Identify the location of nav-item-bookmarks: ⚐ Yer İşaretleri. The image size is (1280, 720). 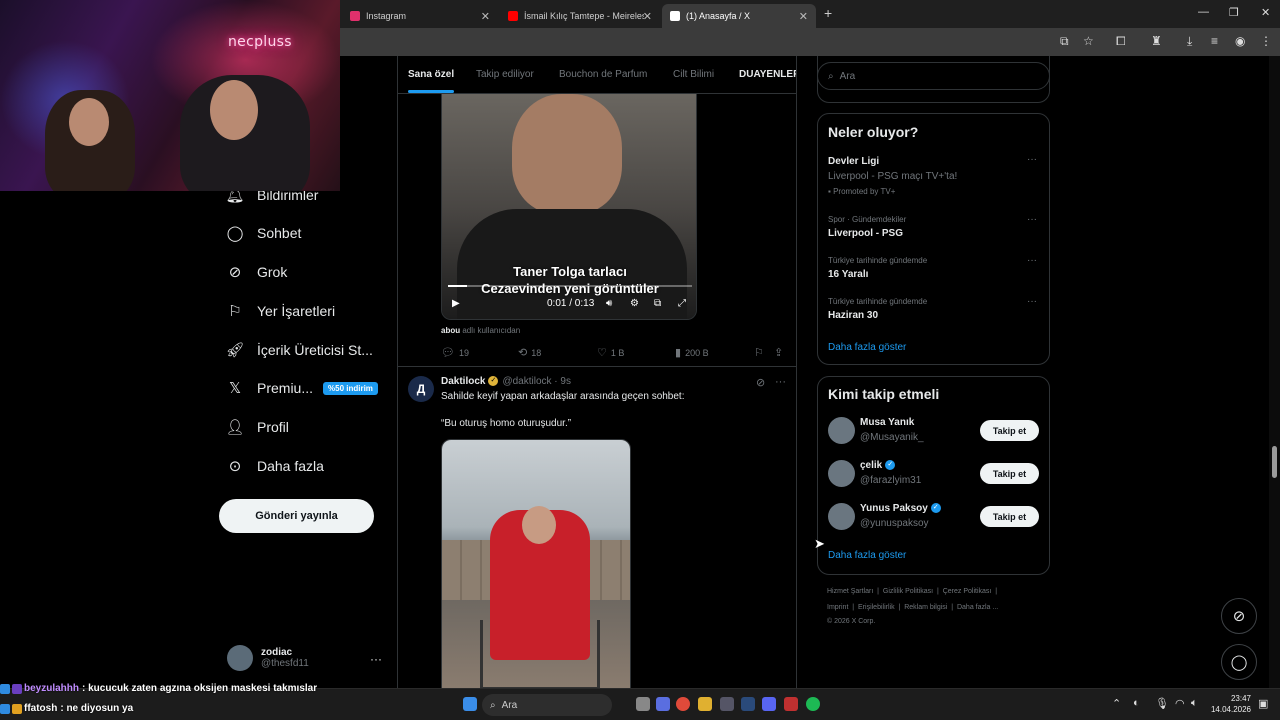
(280, 311).